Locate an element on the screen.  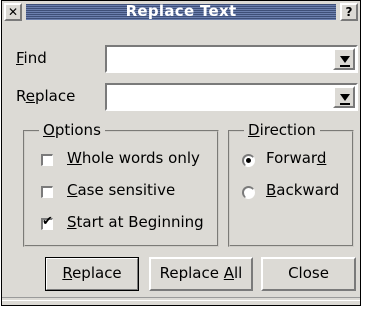
replace-all-button: Replace All is located at coordinates (201, 274).